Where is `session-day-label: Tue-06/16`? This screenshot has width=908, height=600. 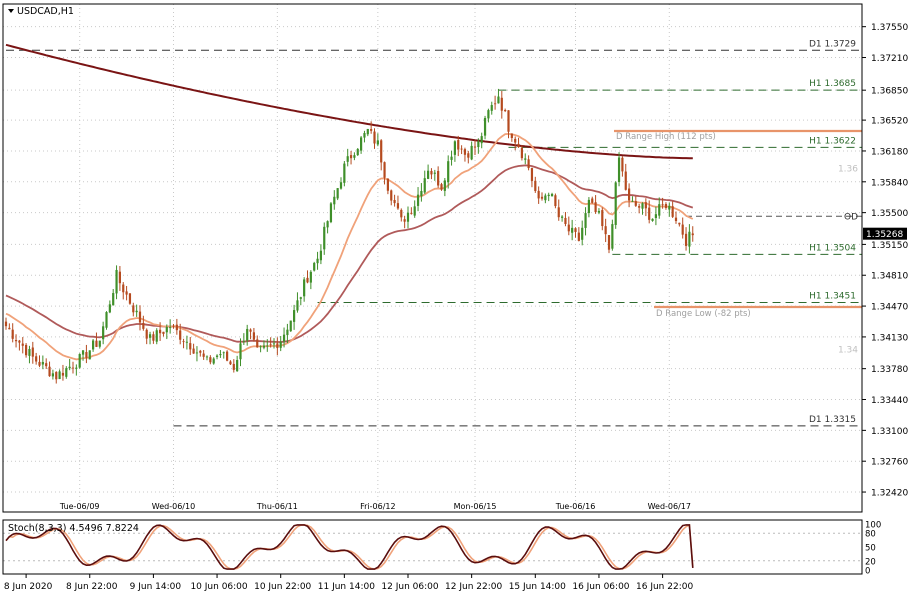
session-day-label: Tue-06/16 is located at coordinates (575, 506).